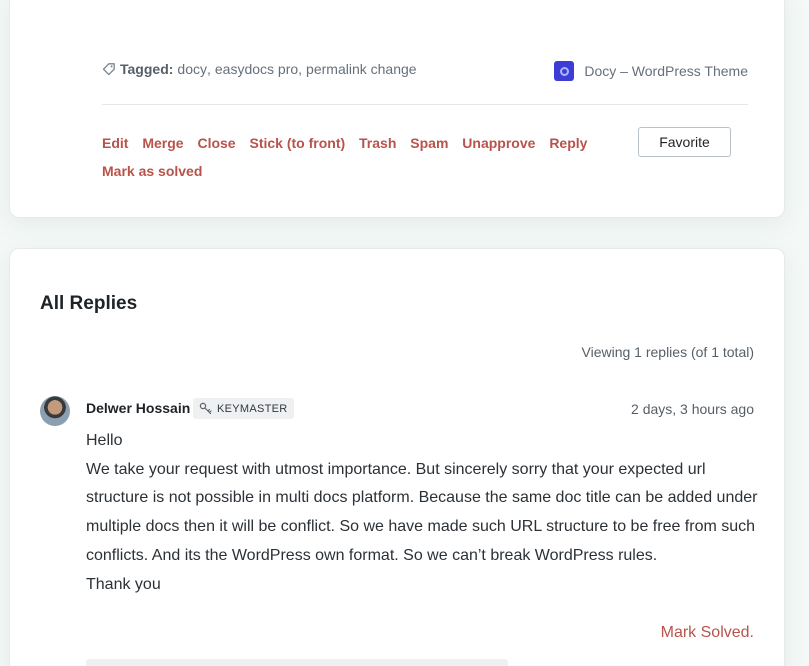  I want to click on mark-as-solved-link: Mark as solved, so click(152, 171).